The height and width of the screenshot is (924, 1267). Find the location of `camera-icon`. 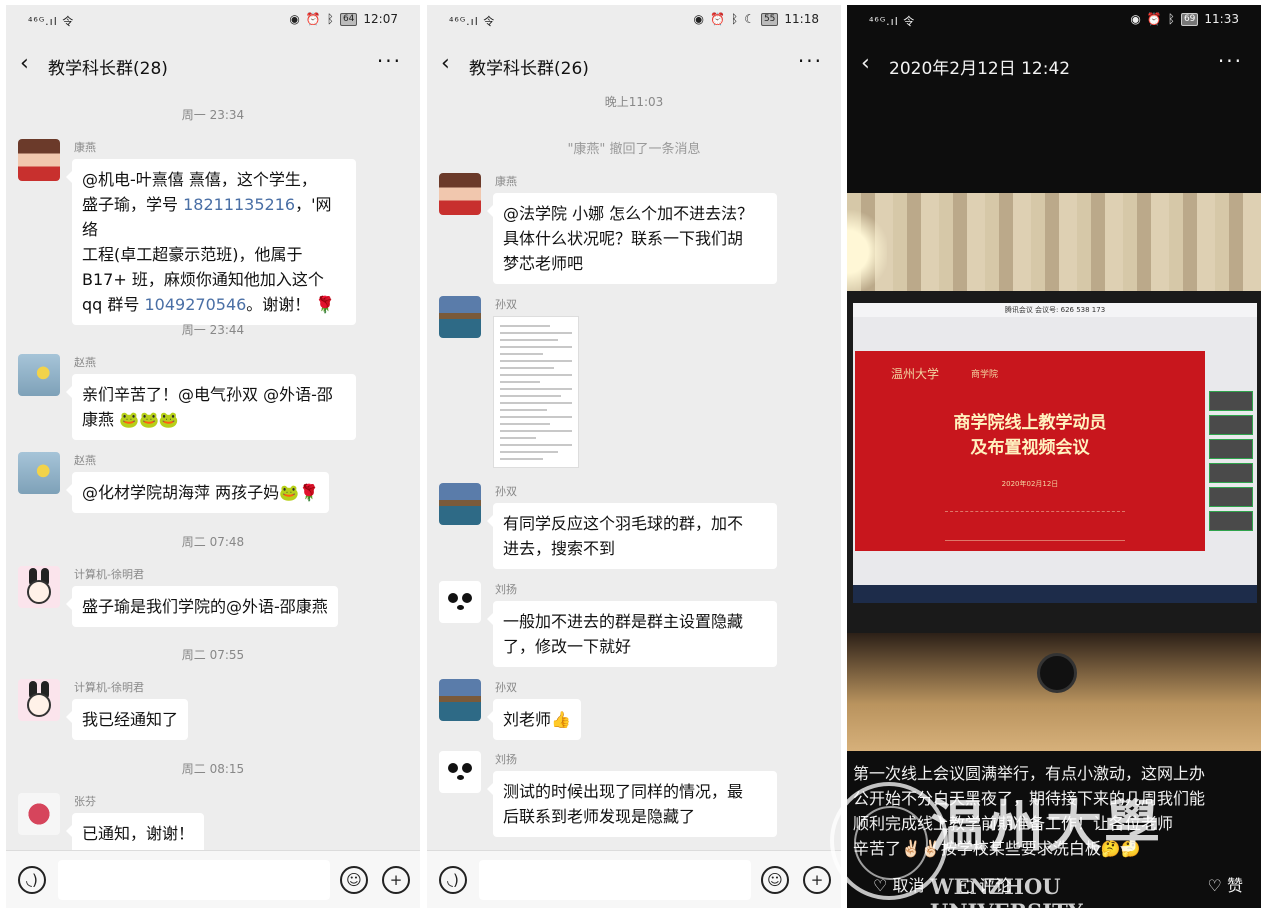

camera-icon is located at coordinates (1057, 673).